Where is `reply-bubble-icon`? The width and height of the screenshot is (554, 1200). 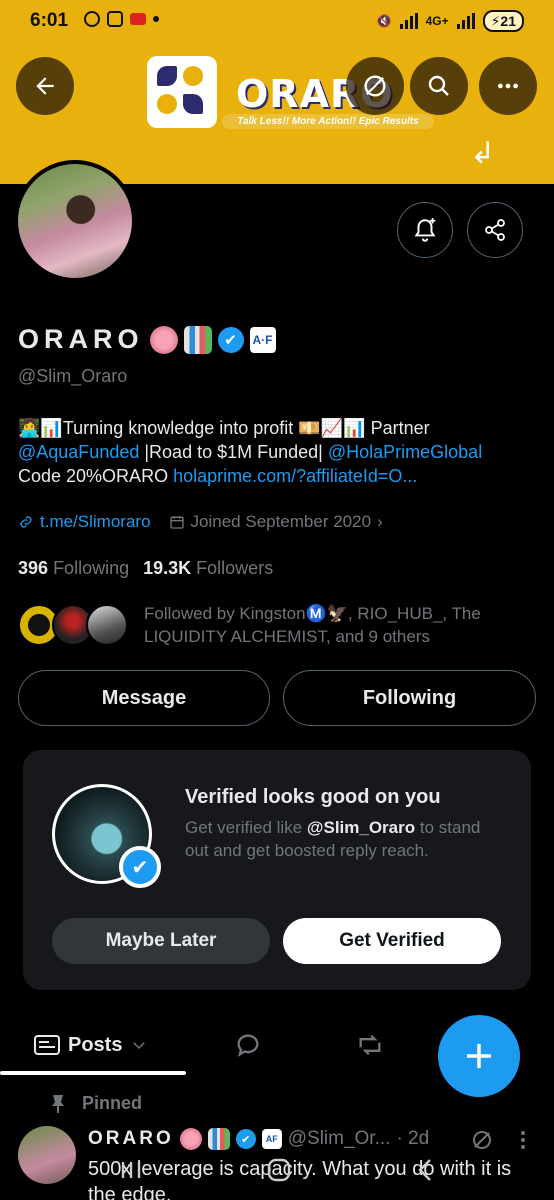
reply-bubble-icon is located at coordinates (248, 1045).